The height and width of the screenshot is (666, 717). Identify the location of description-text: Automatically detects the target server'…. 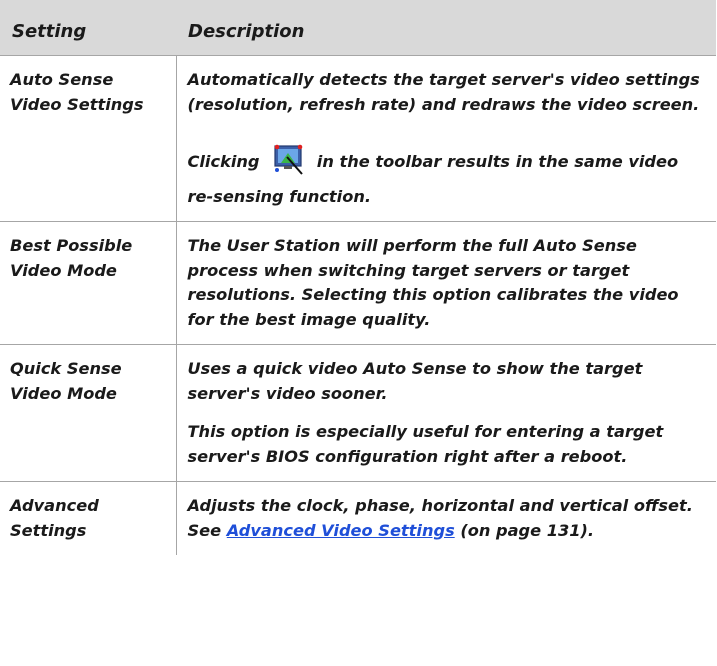
(443, 92).